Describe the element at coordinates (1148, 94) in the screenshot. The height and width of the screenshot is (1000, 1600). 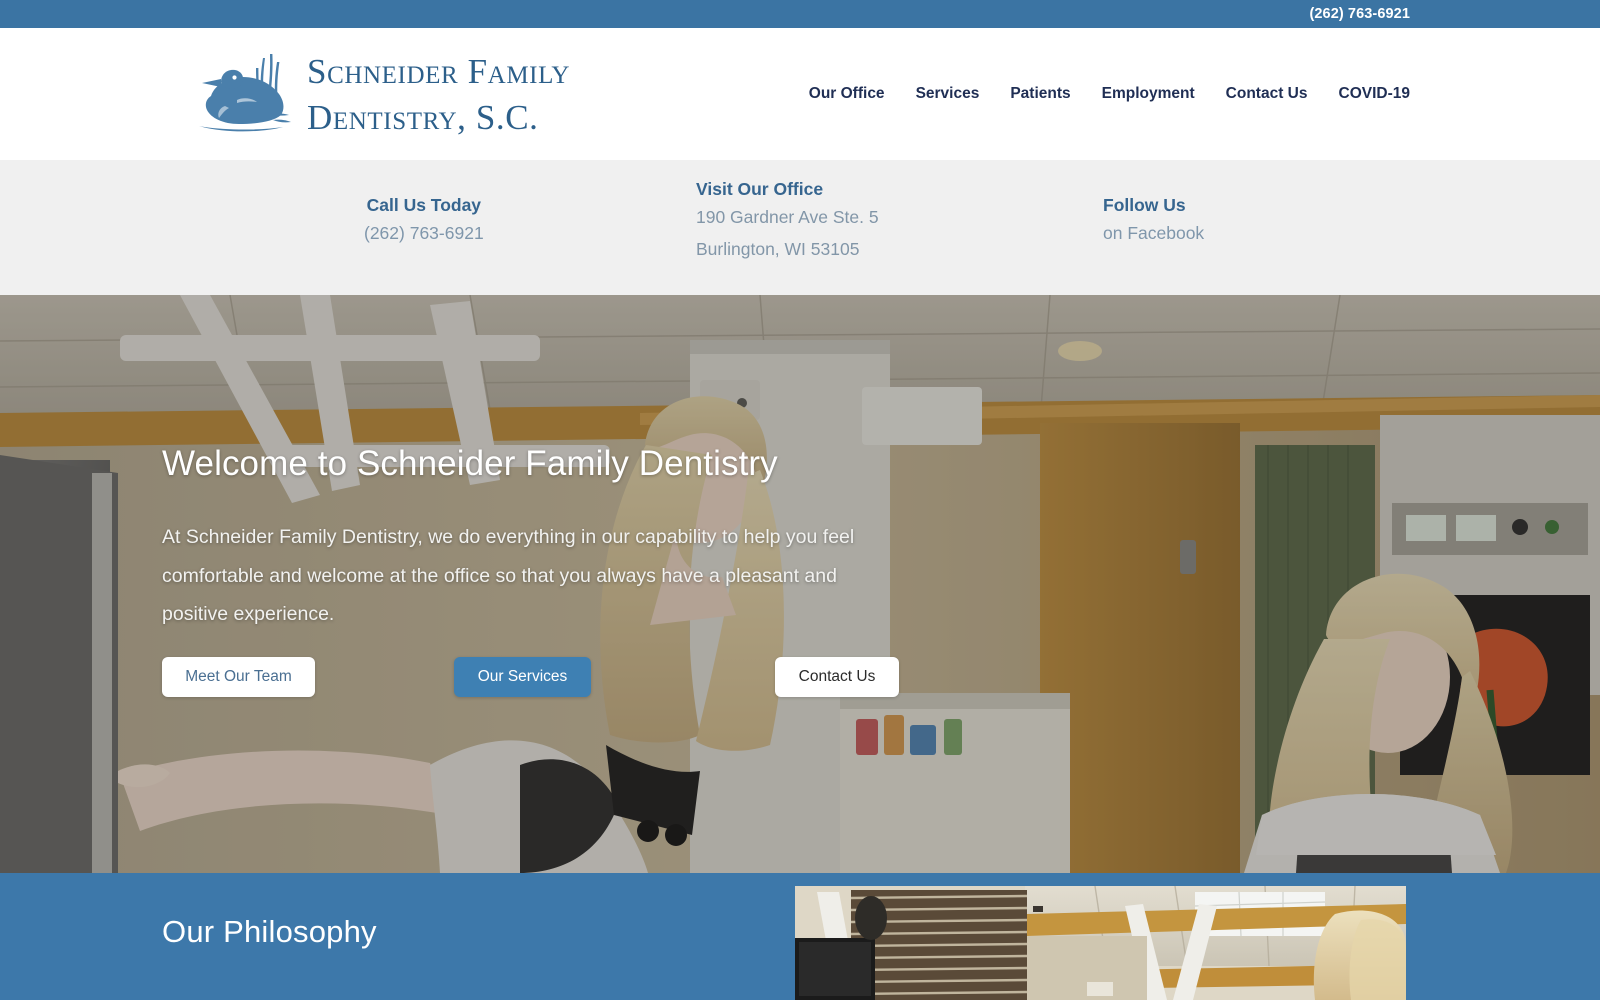
I see `nav-item-employment: Employment` at that location.